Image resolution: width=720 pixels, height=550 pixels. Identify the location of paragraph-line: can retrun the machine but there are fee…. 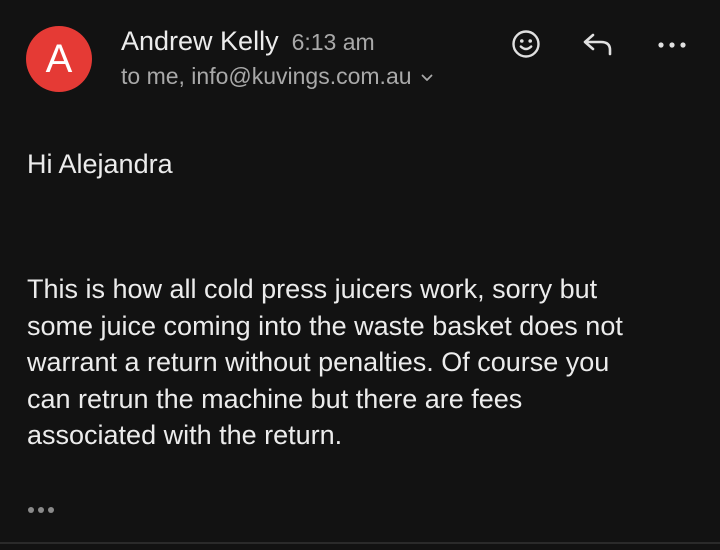
(275, 398).